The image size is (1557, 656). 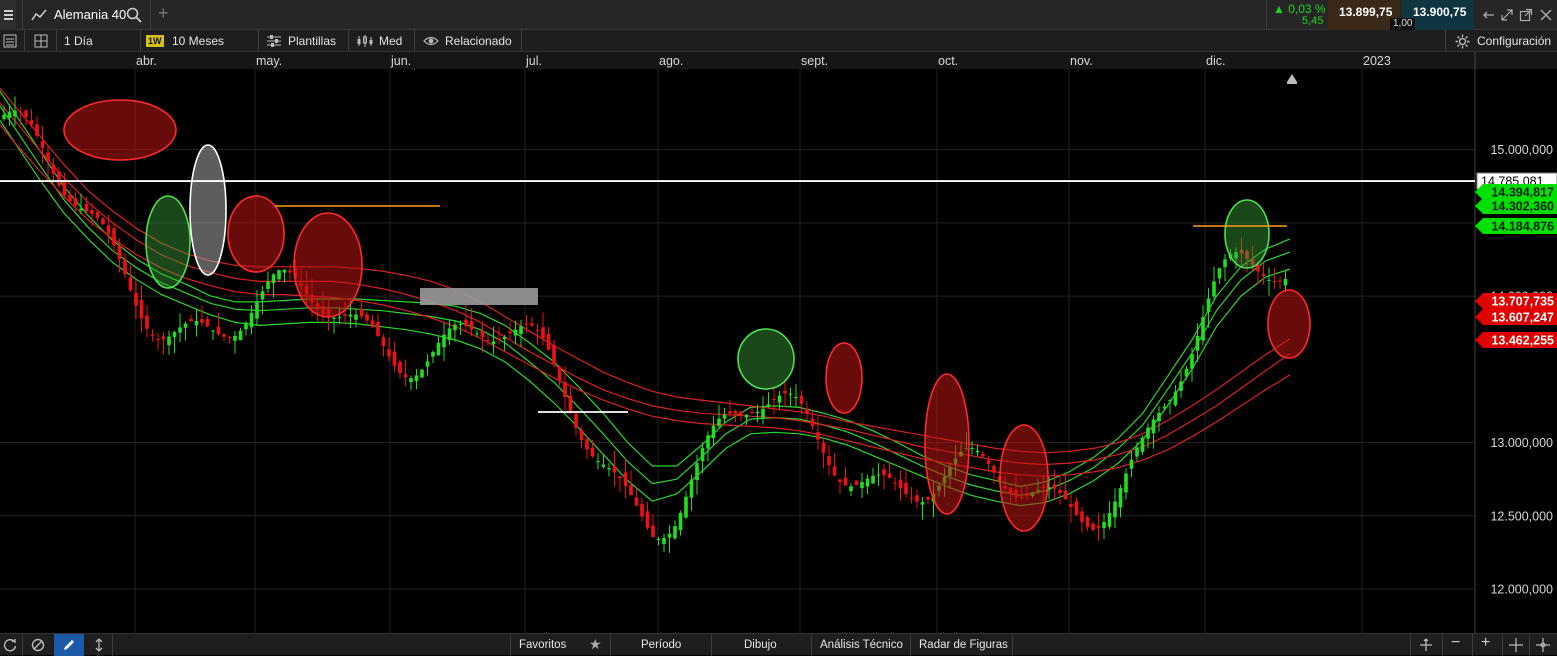 What do you see at coordinates (1462, 41) in the screenshot?
I see `gear-icon` at bounding box center [1462, 41].